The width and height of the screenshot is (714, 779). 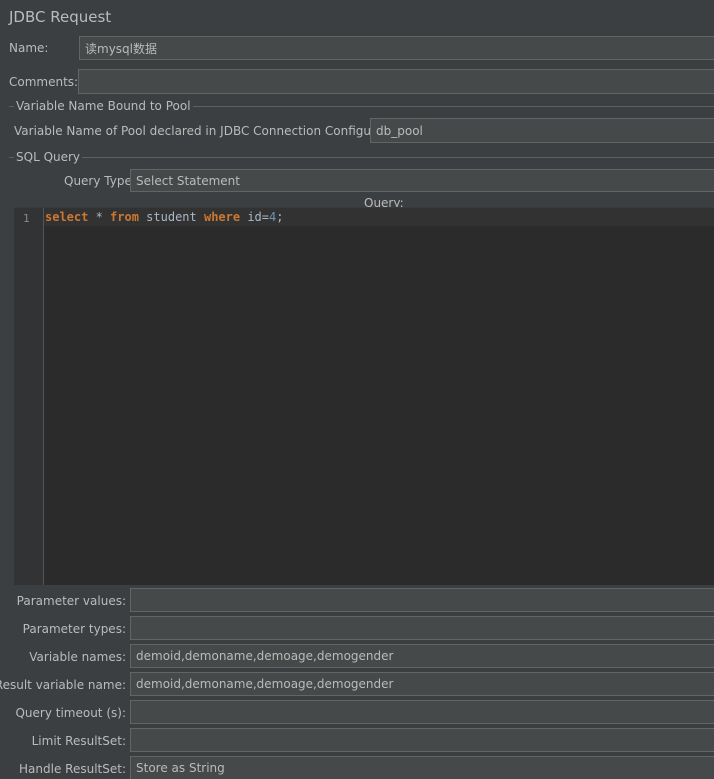 I want to click on result-variable-name-field: demoid,demoname,demoage,demogender, so click(x=422, y=684).